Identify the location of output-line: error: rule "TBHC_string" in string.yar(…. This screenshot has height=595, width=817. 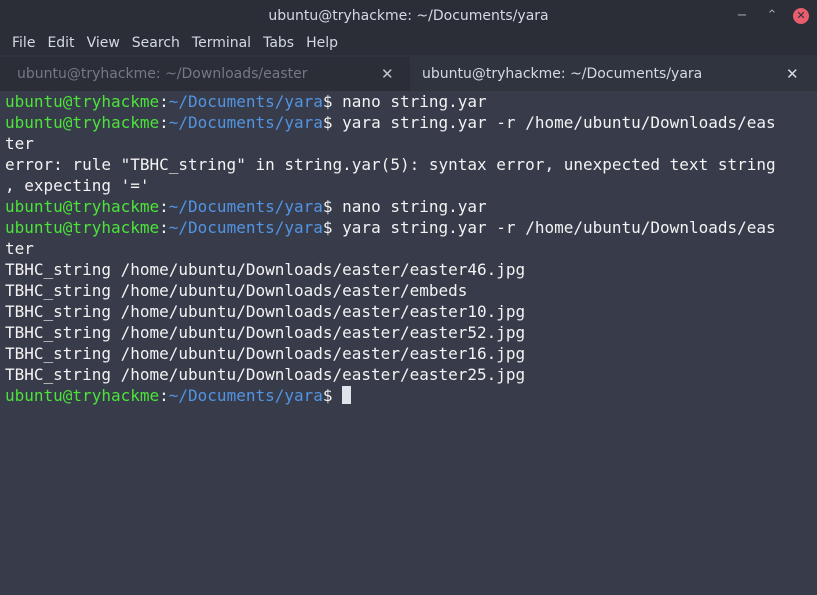
(390, 164).